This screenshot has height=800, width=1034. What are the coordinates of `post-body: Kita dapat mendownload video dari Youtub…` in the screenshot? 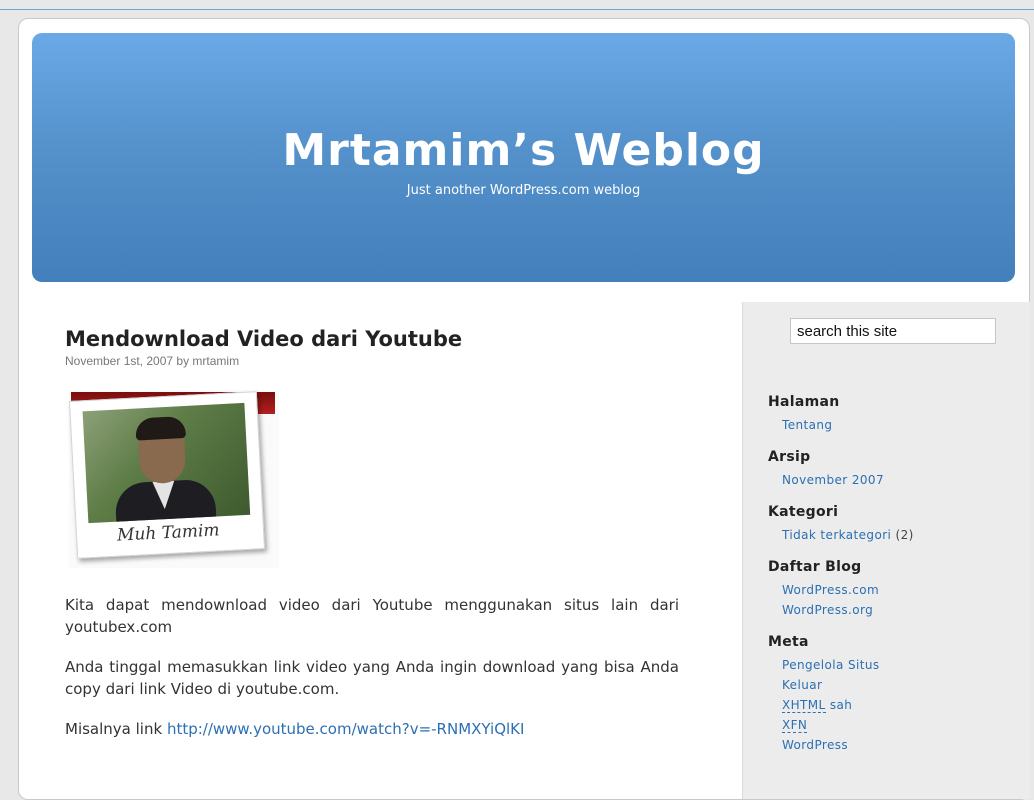 It's located at (372, 667).